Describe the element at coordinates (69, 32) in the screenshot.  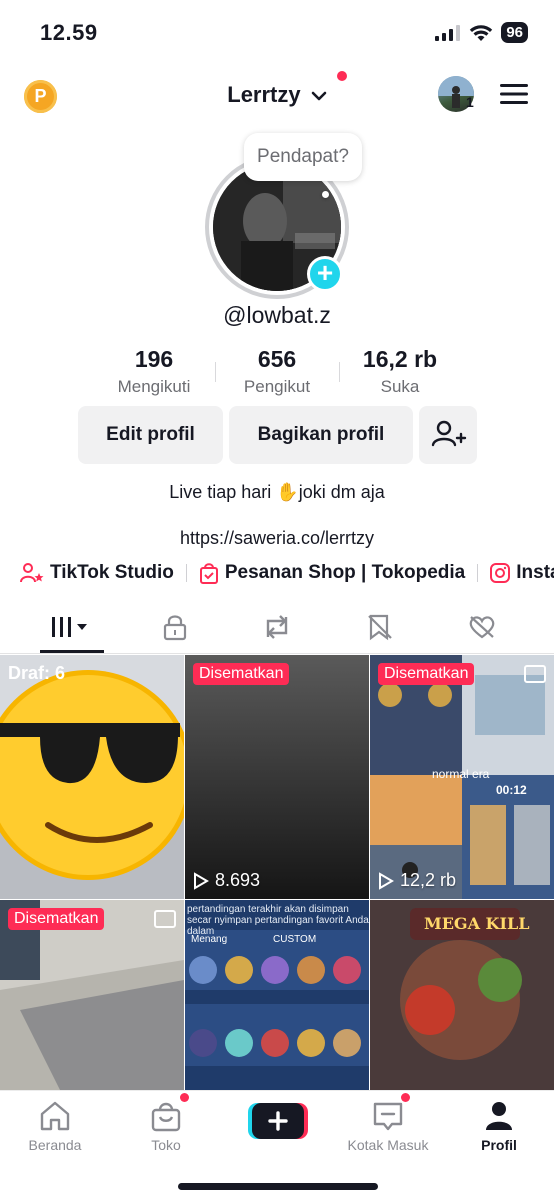
I see `status-time: 12.59` at that location.